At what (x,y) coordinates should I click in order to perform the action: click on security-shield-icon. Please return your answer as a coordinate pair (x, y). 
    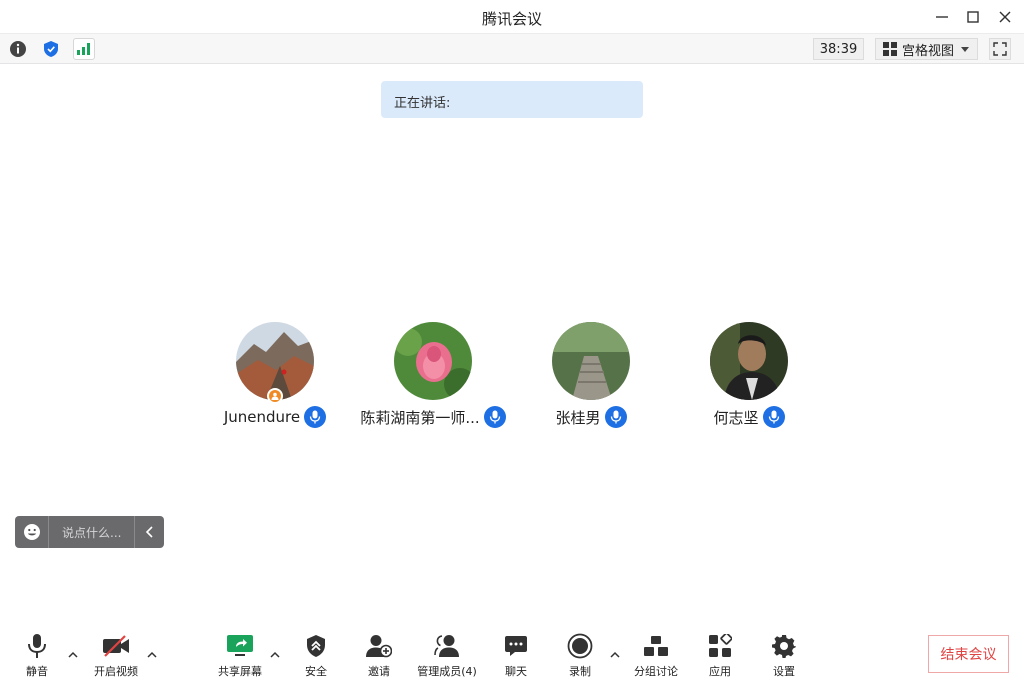
    Looking at the image, I should click on (316, 646).